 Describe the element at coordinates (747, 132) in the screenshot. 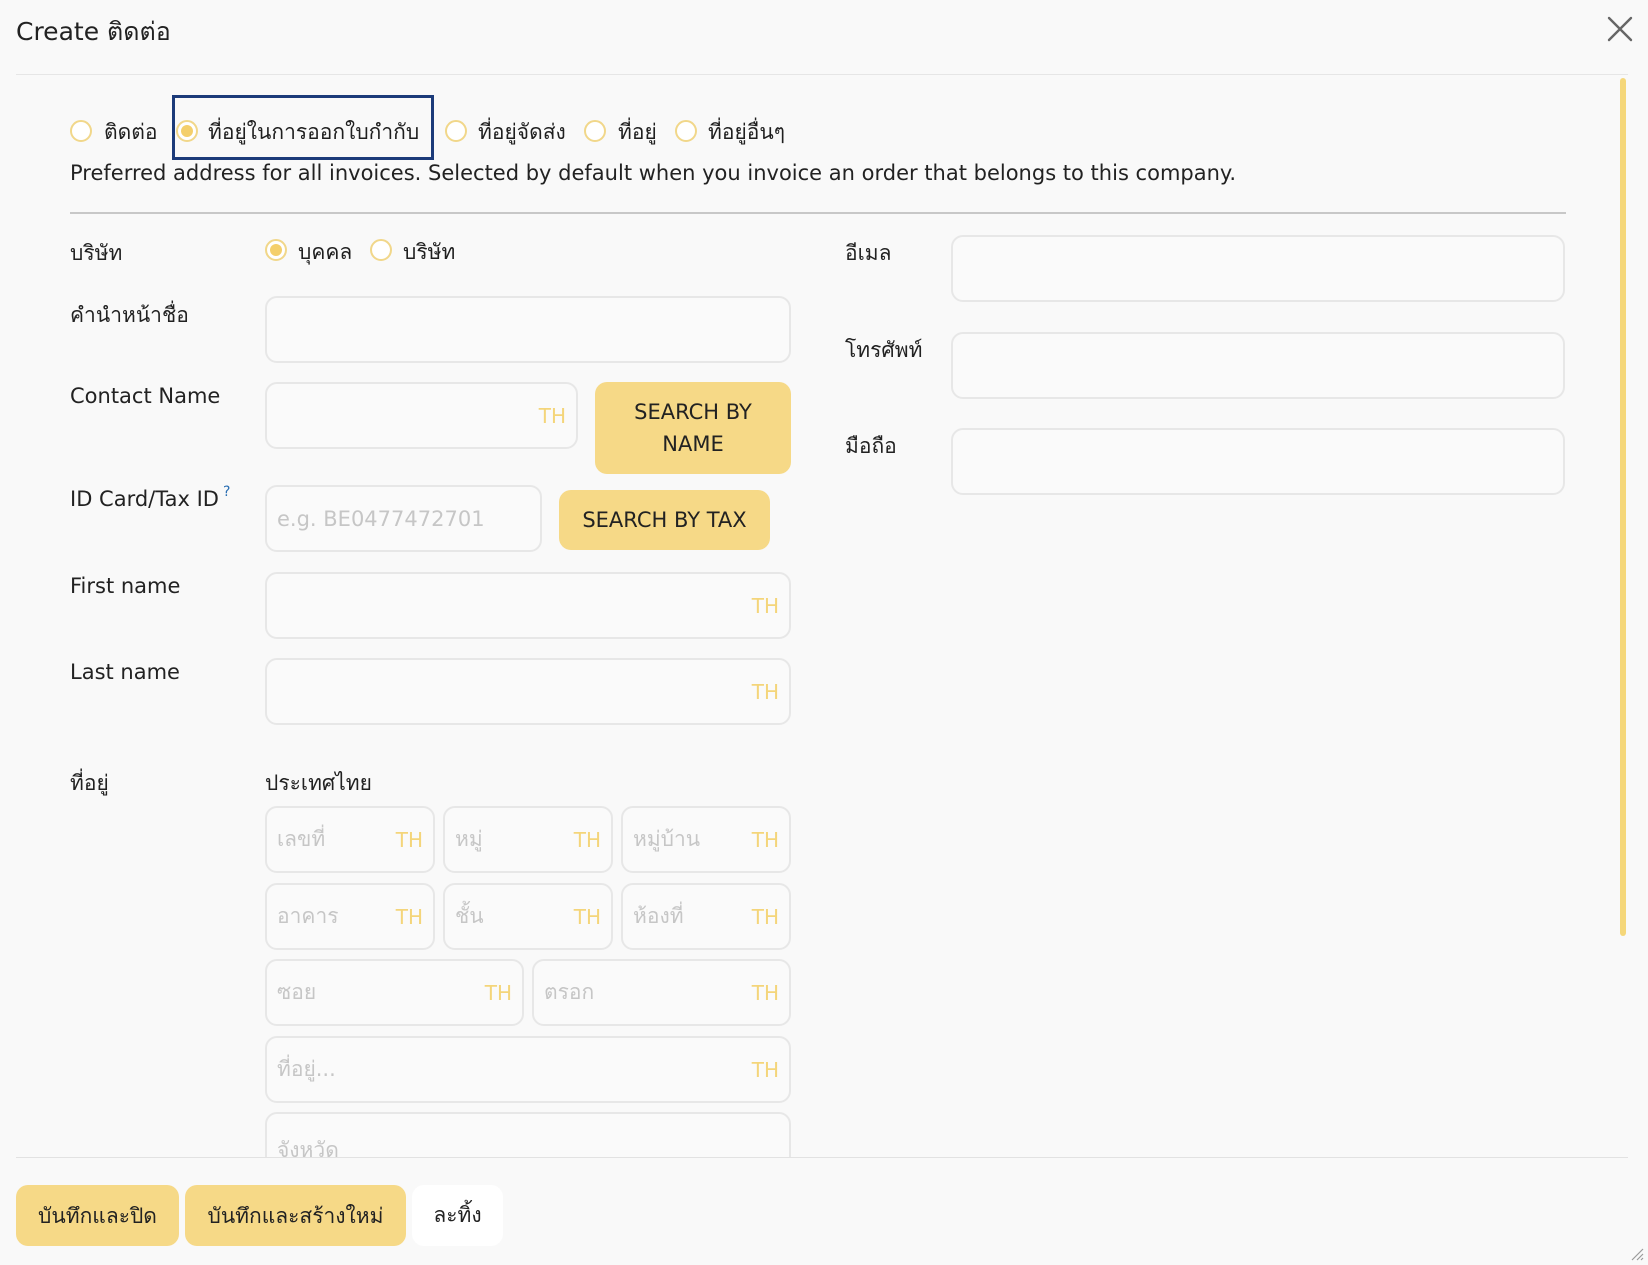

I see `address-type-other-label: ที่อยู่อื่นๆ` at that location.